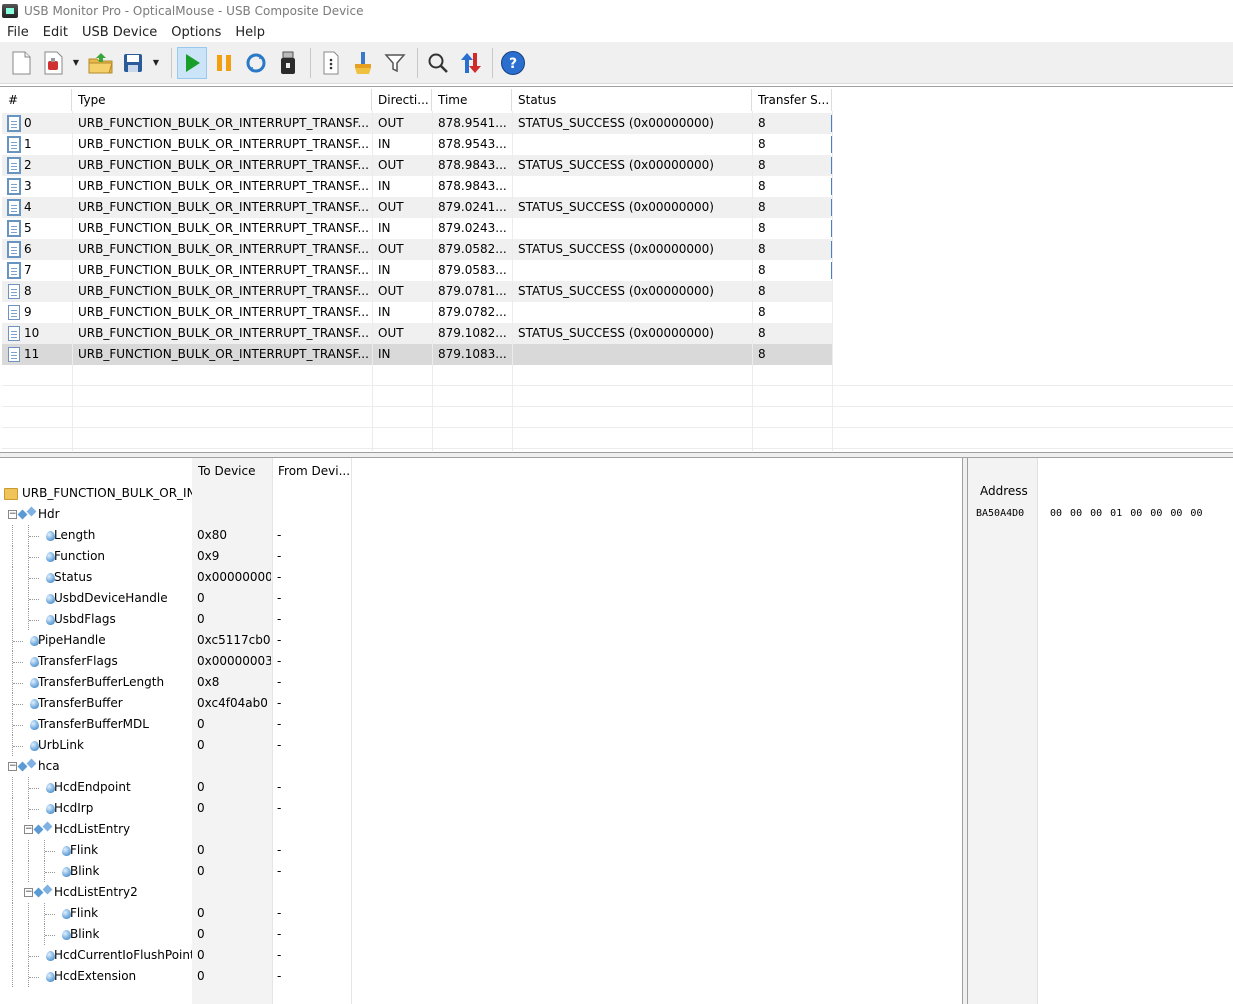 This screenshot has width=1233, height=1004. I want to click on pause-button, so click(224, 63).